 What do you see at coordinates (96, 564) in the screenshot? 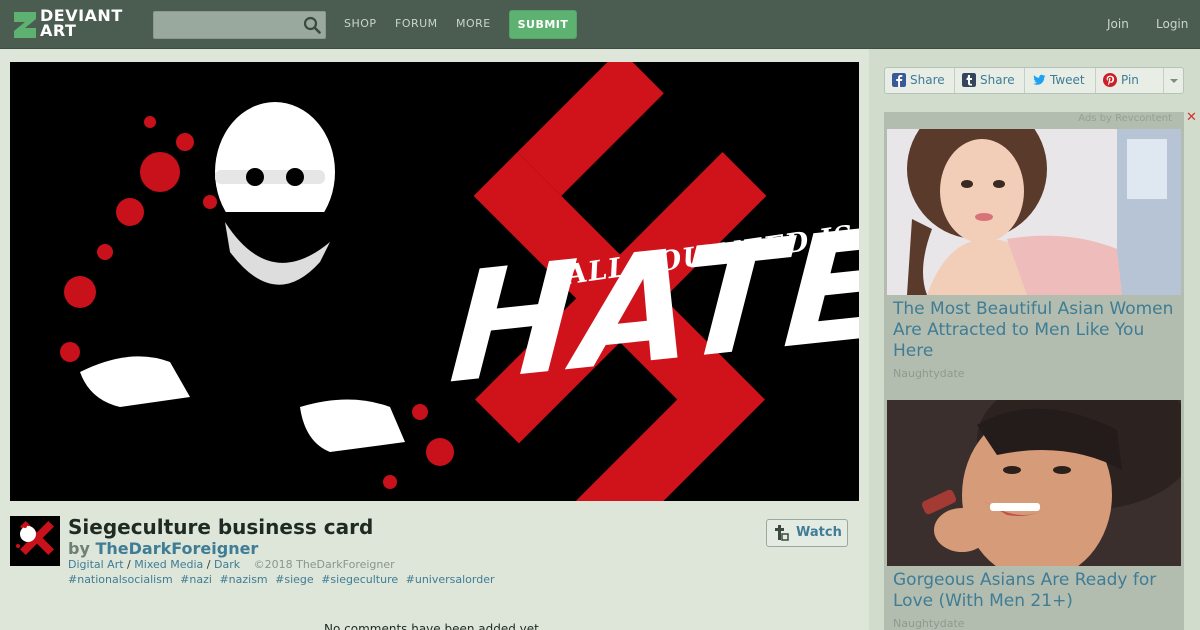
I see `category-digital-art: Digital Art` at bounding box center [96, 564].